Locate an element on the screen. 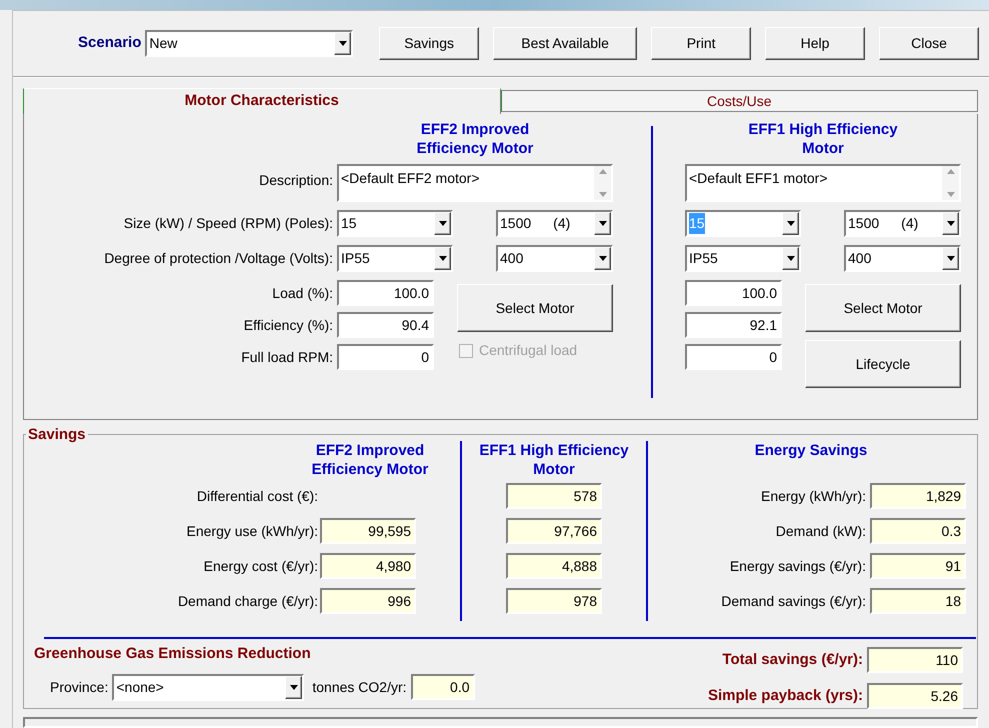  toolbar-button: Best Available is located at coordinates (565, 43).